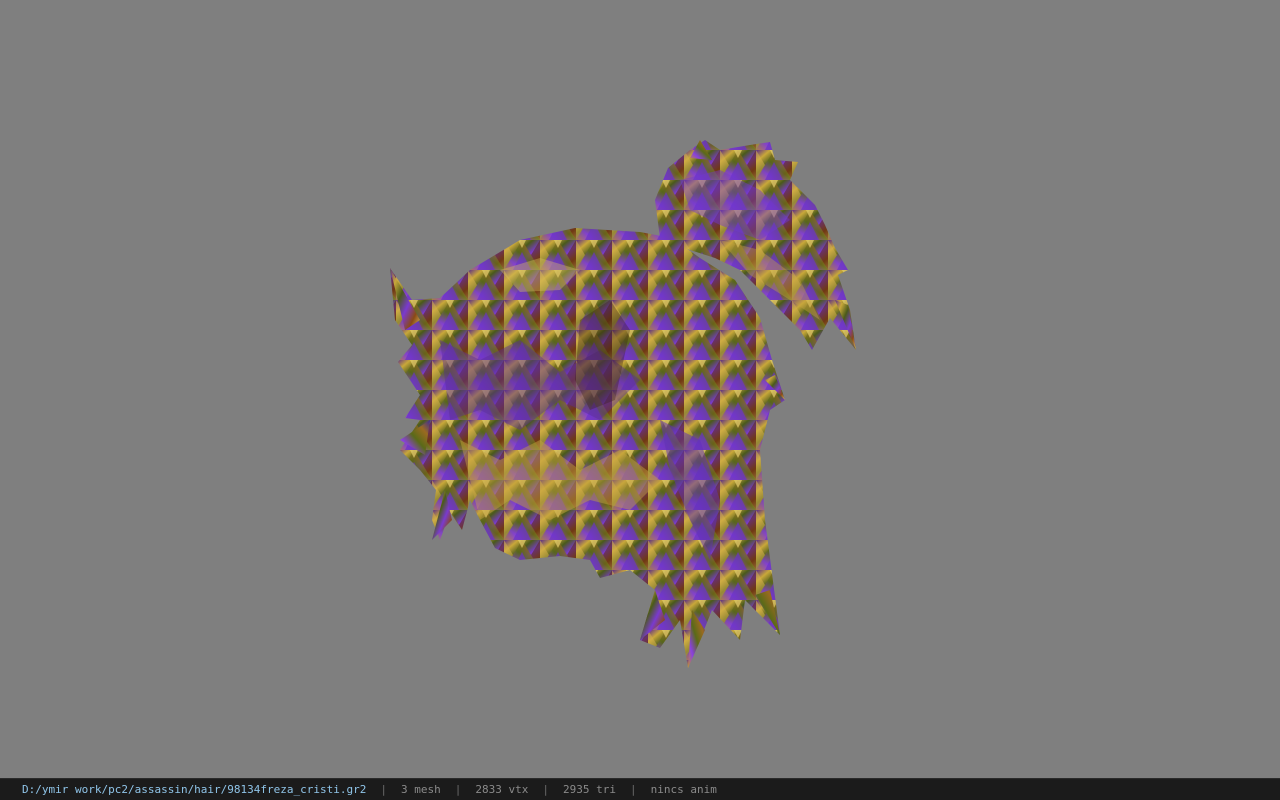  What do you see at coordinates (502, 789) in the screenshot?
I see `vertex-count-label: 2833 vtx` at bounding box center [502, 789].